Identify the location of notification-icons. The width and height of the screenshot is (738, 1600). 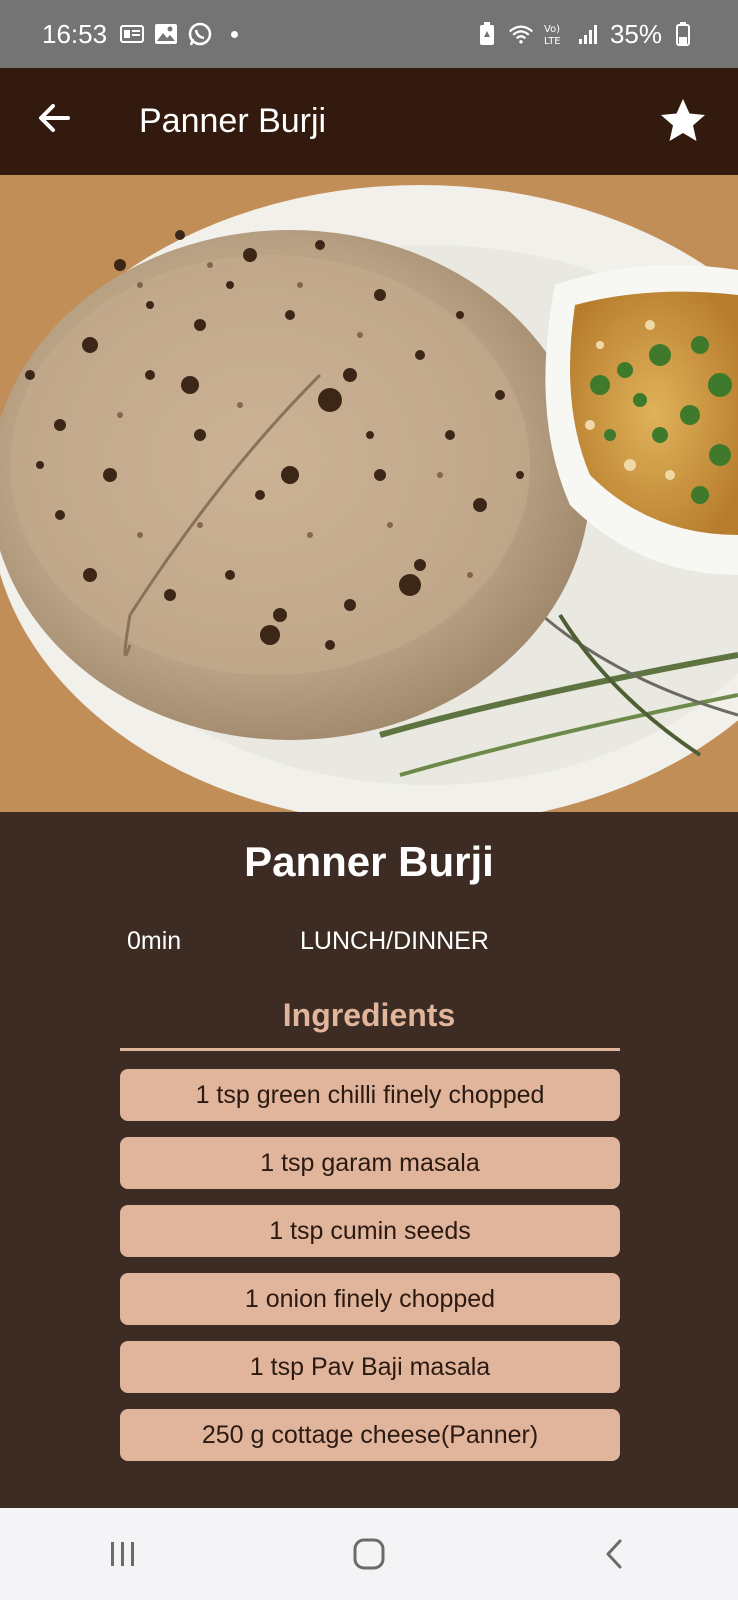
(179, 34).